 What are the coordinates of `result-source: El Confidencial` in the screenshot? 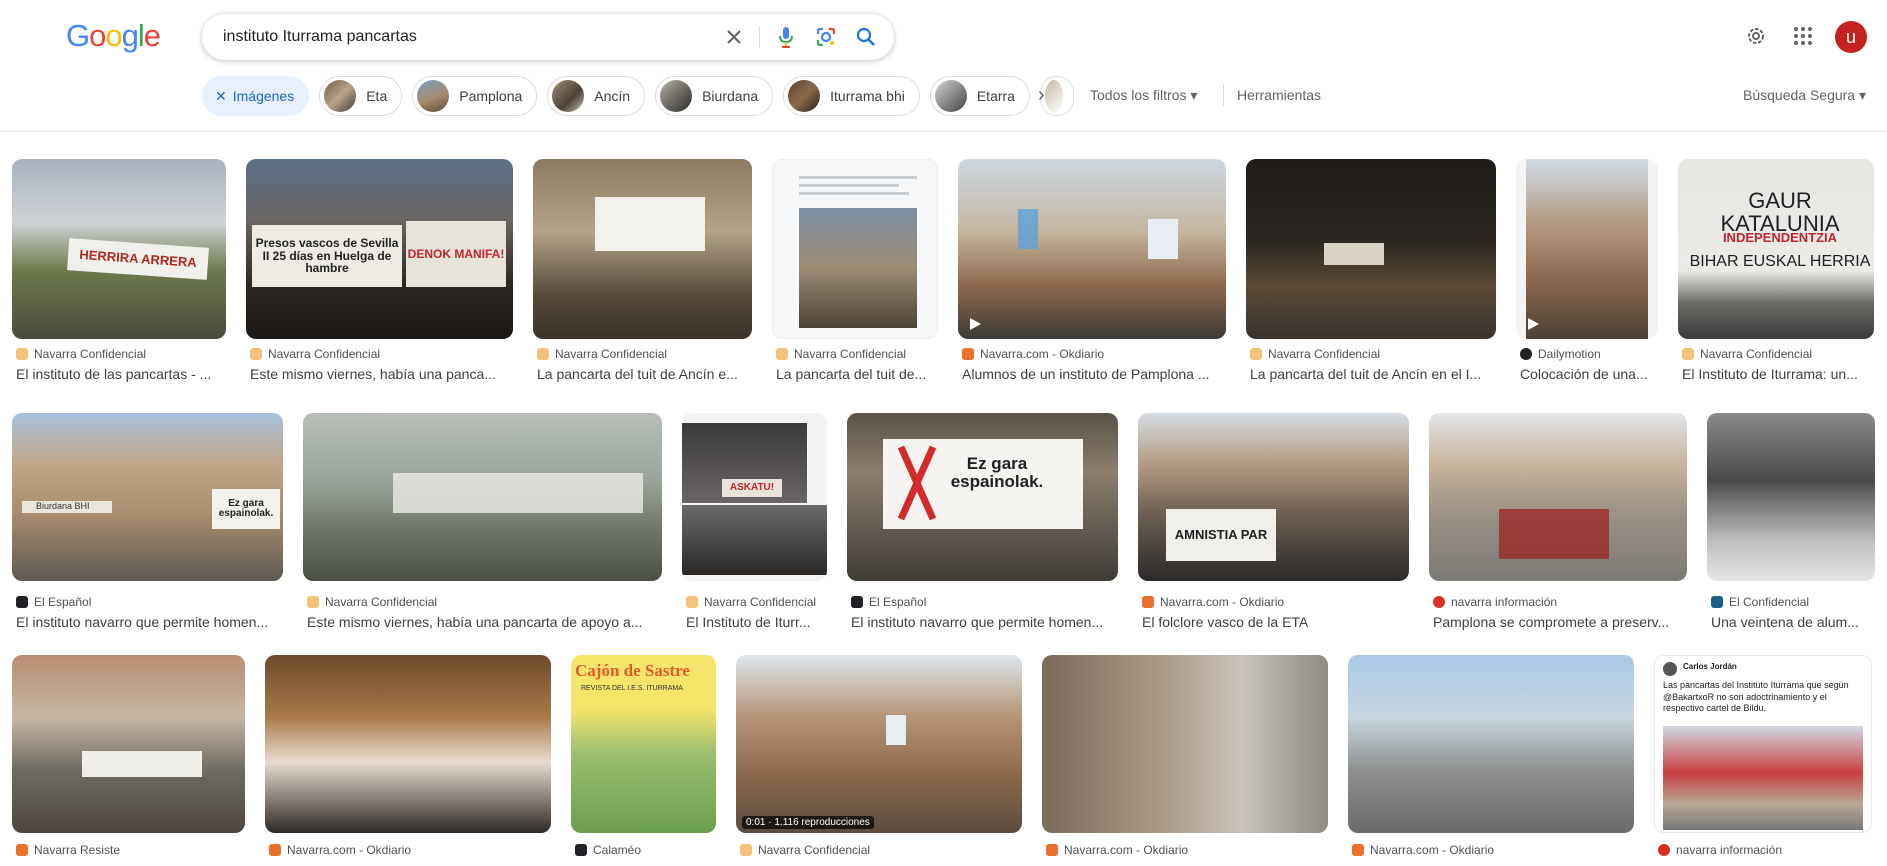 It's located at (1793, 602).